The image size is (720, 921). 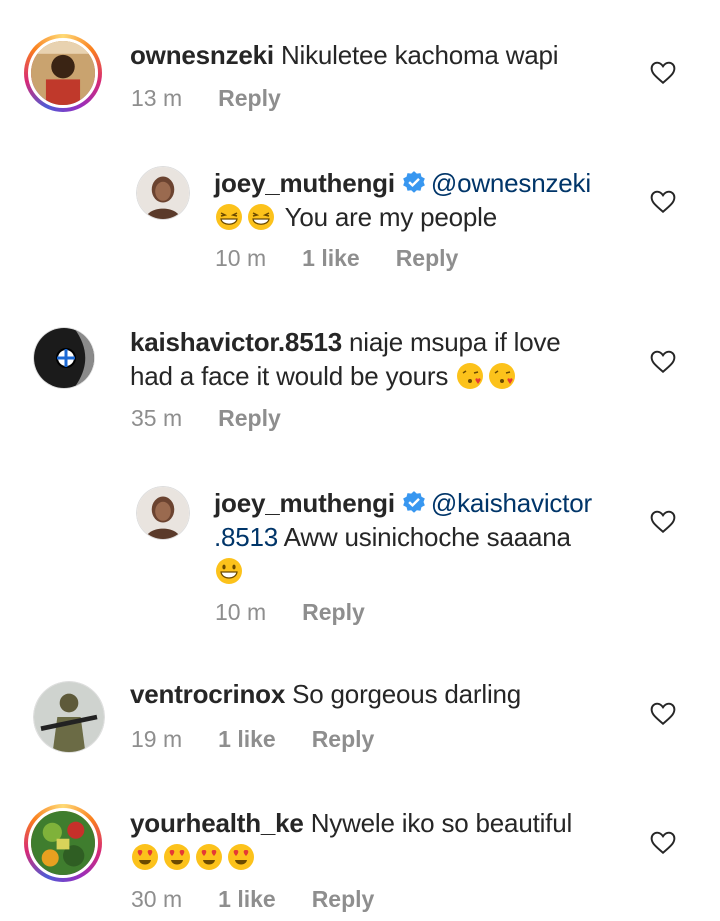 I want to click on comment-meta: 10 m Reply, so click(x=308, y=612).